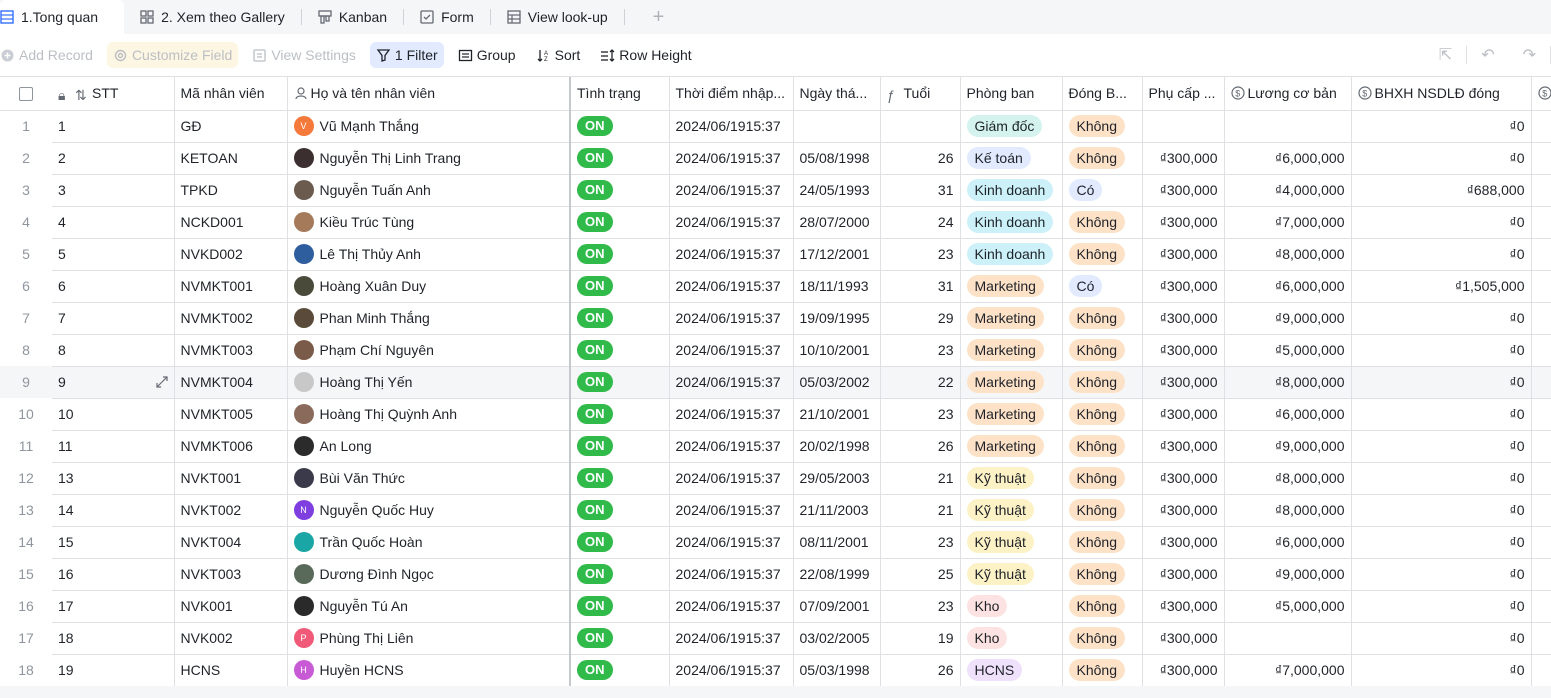 This screenshot has width=1551, height=698. Describe the element at coordinates (26, 670) in the screenshot. I see `row-number: 18` at that location.